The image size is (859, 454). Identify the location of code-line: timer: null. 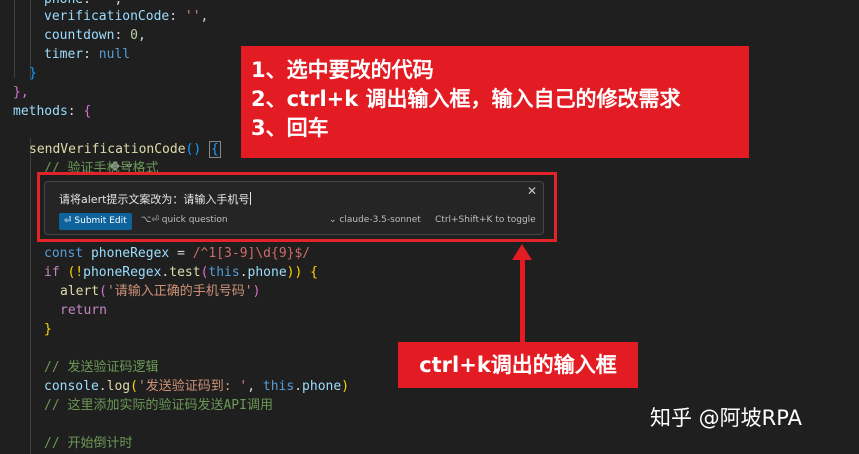
(87, 54).